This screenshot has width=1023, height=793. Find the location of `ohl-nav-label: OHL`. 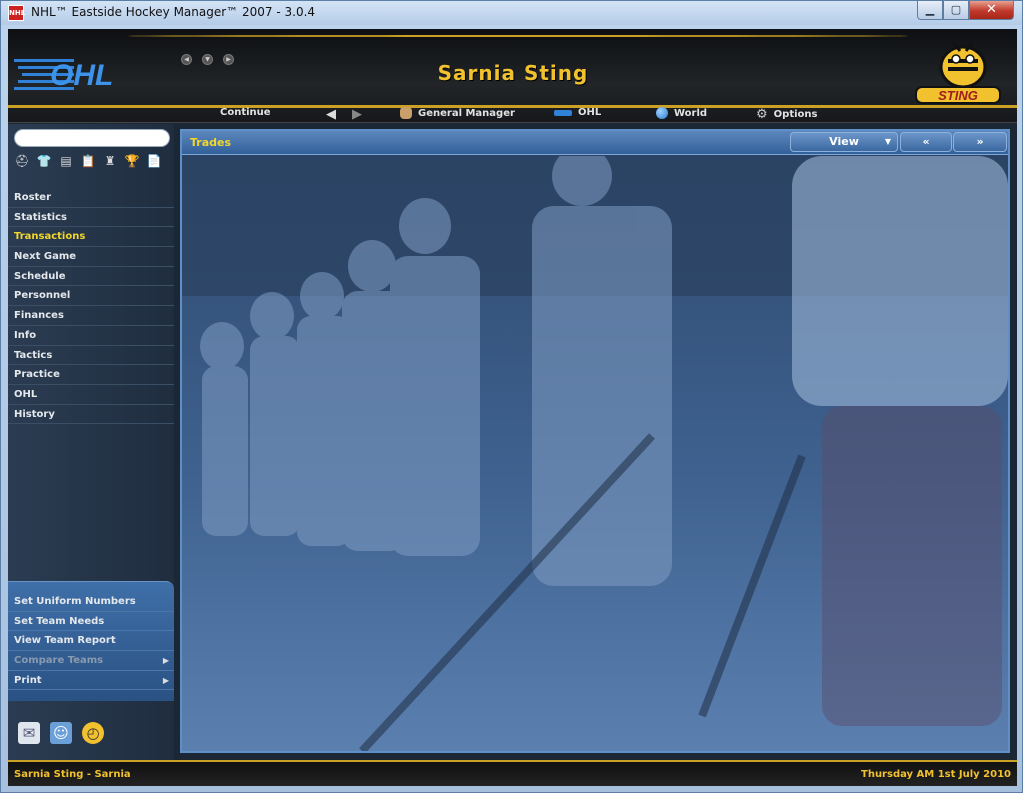

ohl-nav-label: OHL is located at coordinates (590, 112).